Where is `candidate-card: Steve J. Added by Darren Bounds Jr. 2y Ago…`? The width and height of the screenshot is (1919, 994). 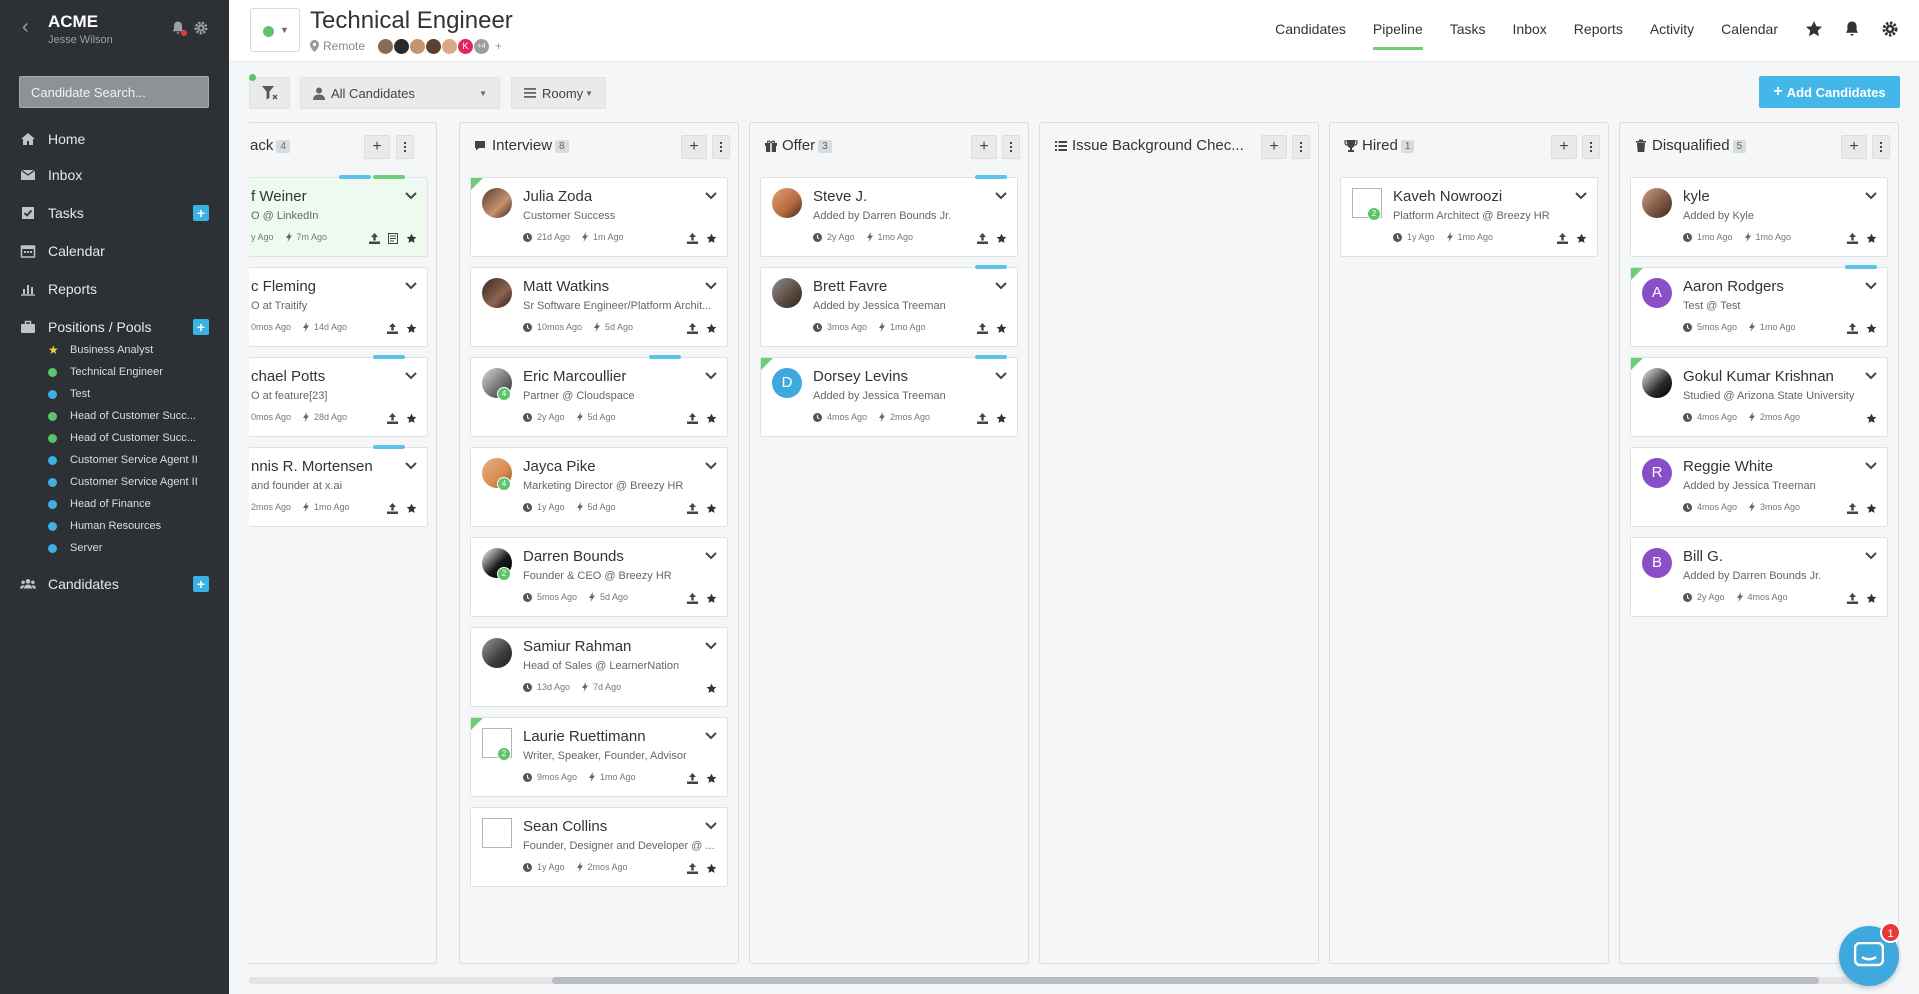
candidate-card: Steve J. Added by Darren Bounds Jr. 2y Ago… is located at coordinates (889, 216).